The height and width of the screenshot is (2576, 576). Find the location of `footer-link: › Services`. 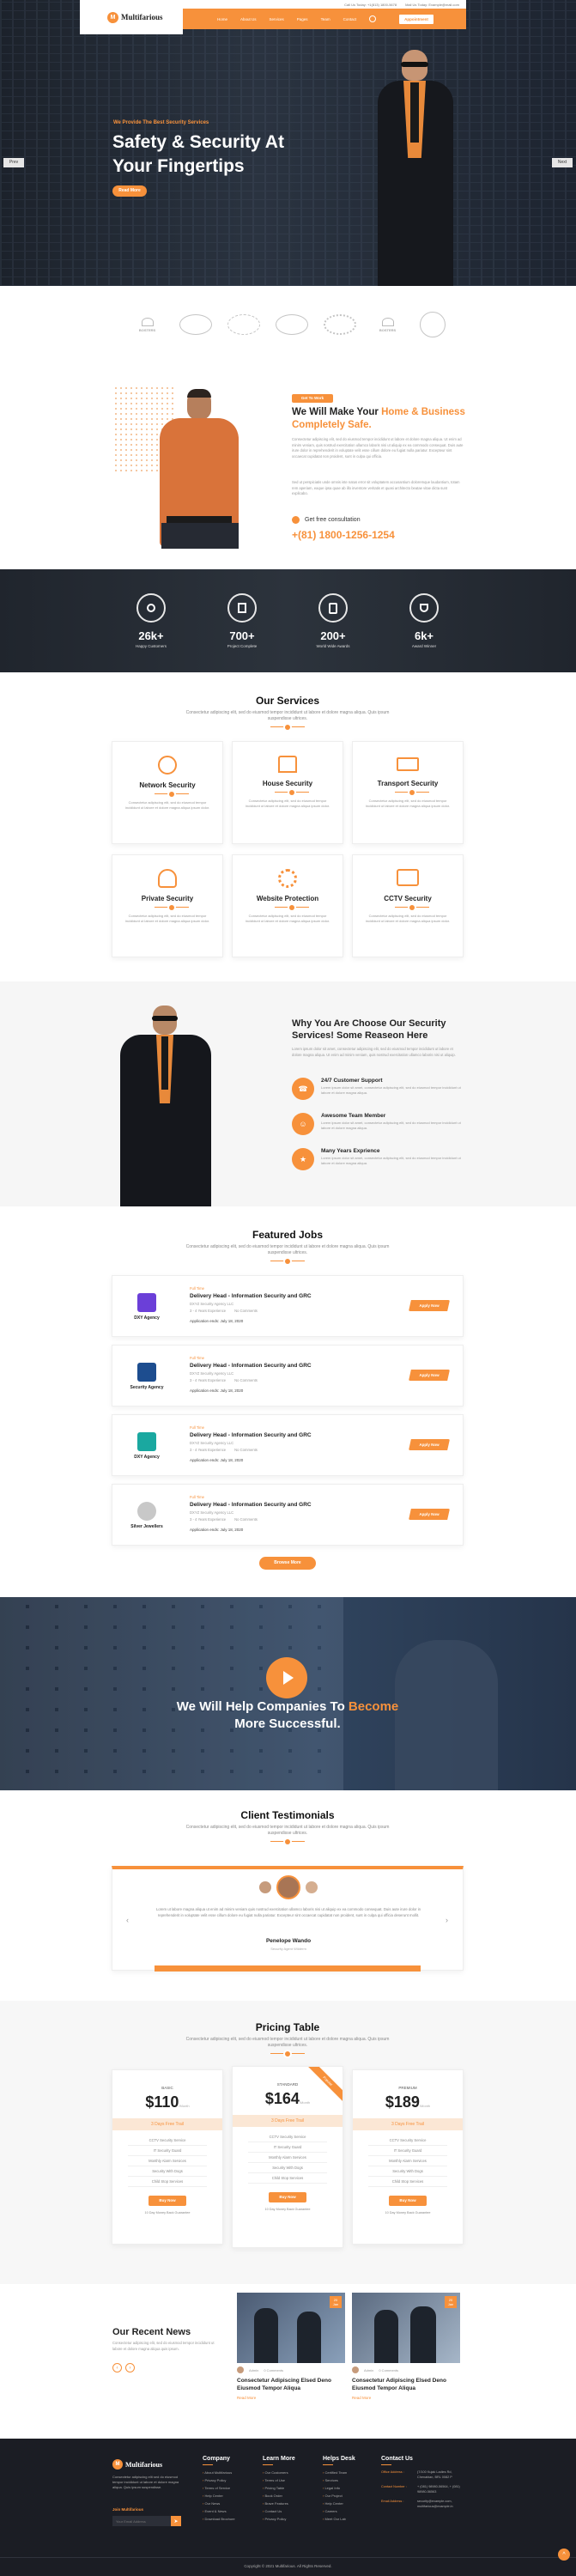

footer-link: › Services is located at coordinates (350, 2480).